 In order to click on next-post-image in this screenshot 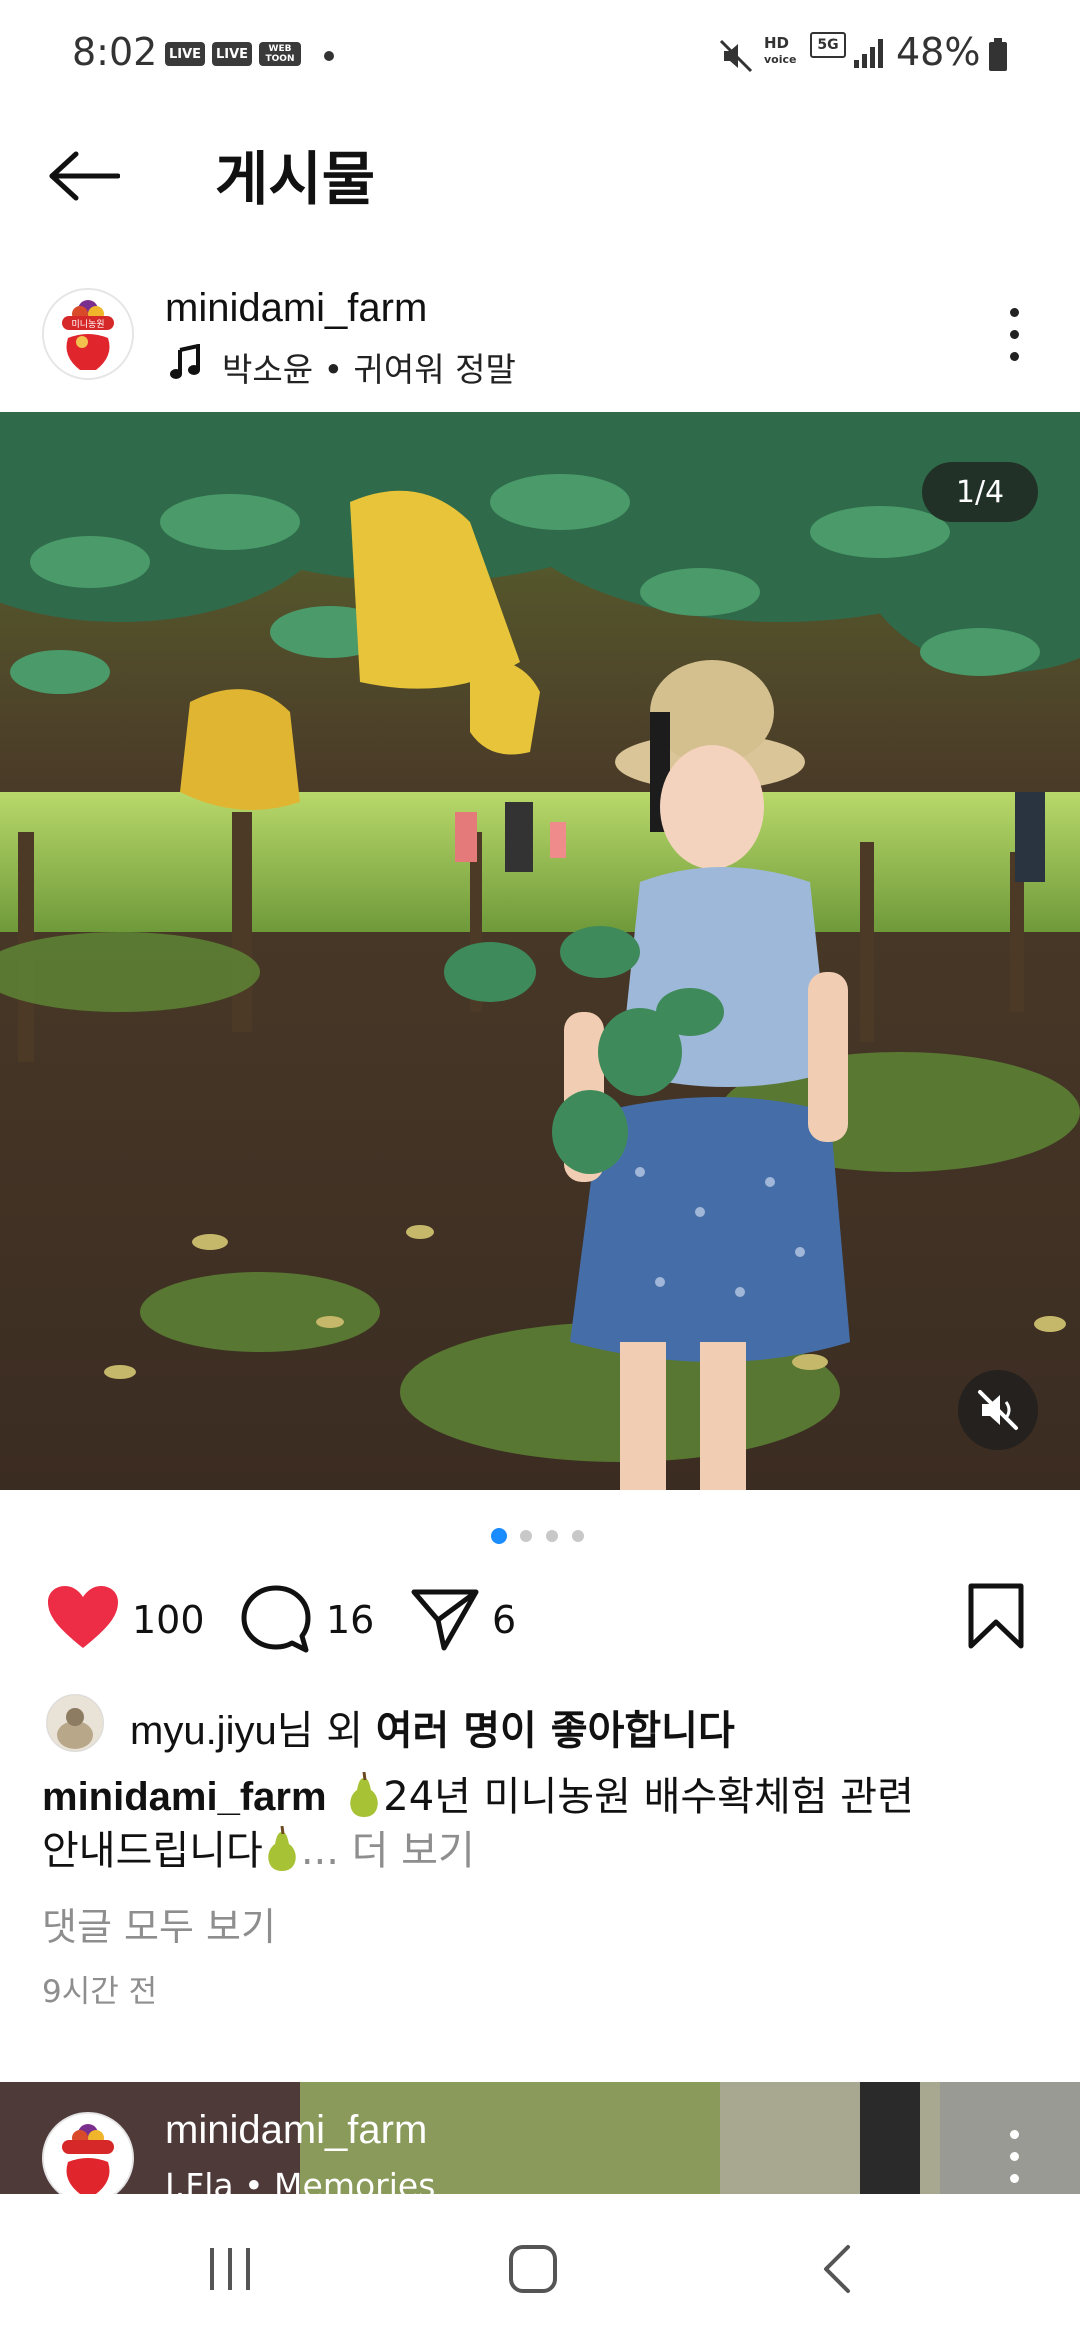, I will do `click(540, 2138)`.